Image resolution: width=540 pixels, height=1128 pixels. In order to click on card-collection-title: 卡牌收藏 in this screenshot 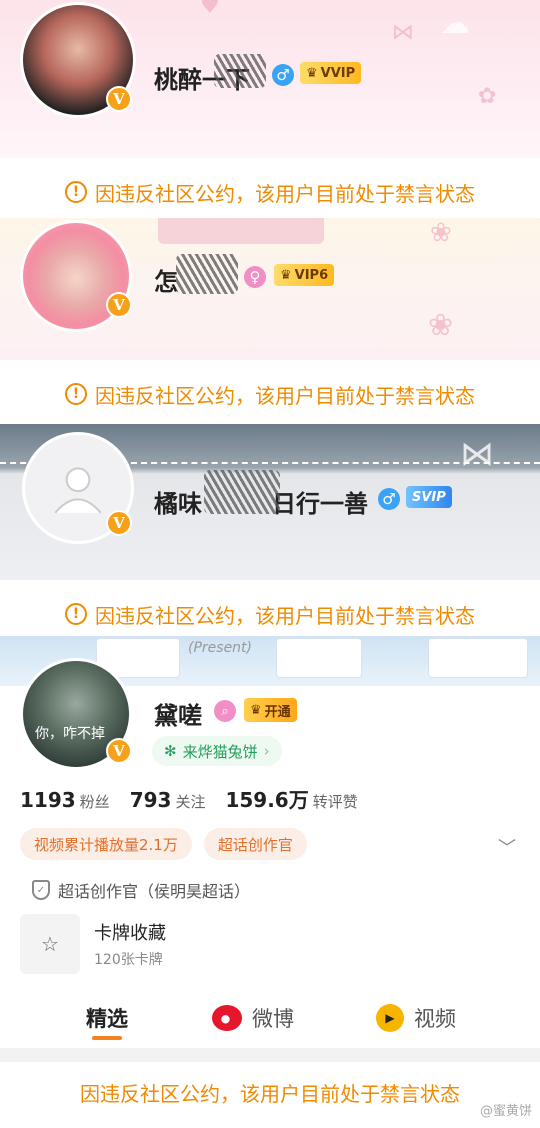, I will do `click(130, 933)`.